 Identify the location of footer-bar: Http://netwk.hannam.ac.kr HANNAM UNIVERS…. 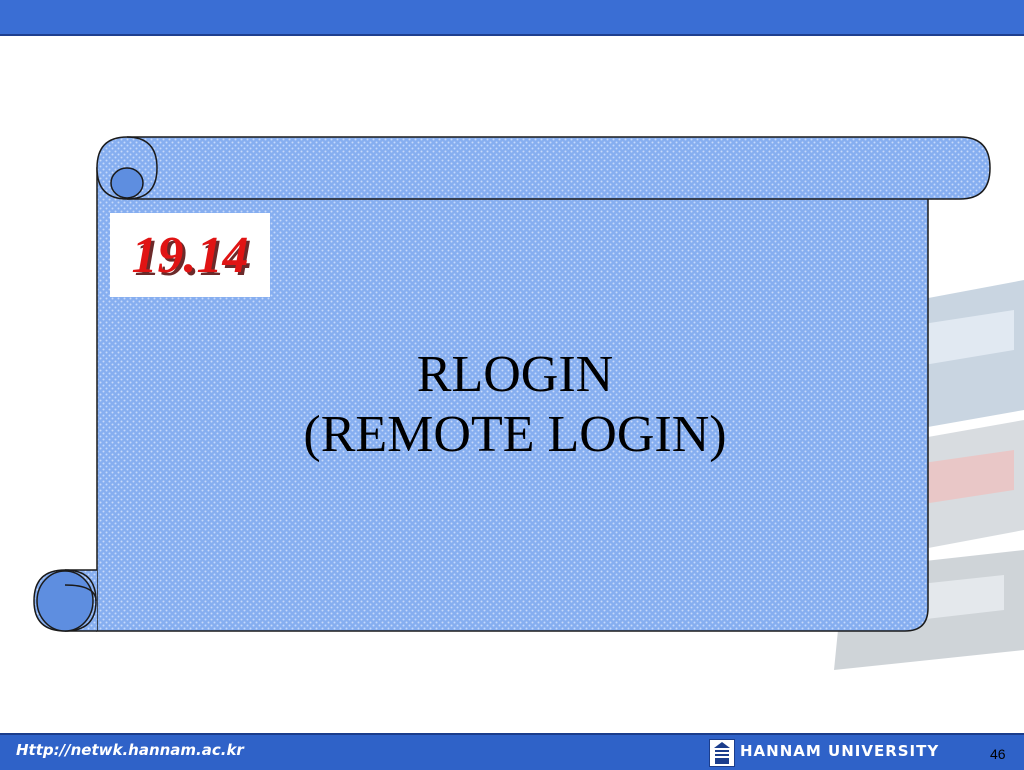
(512, 751).